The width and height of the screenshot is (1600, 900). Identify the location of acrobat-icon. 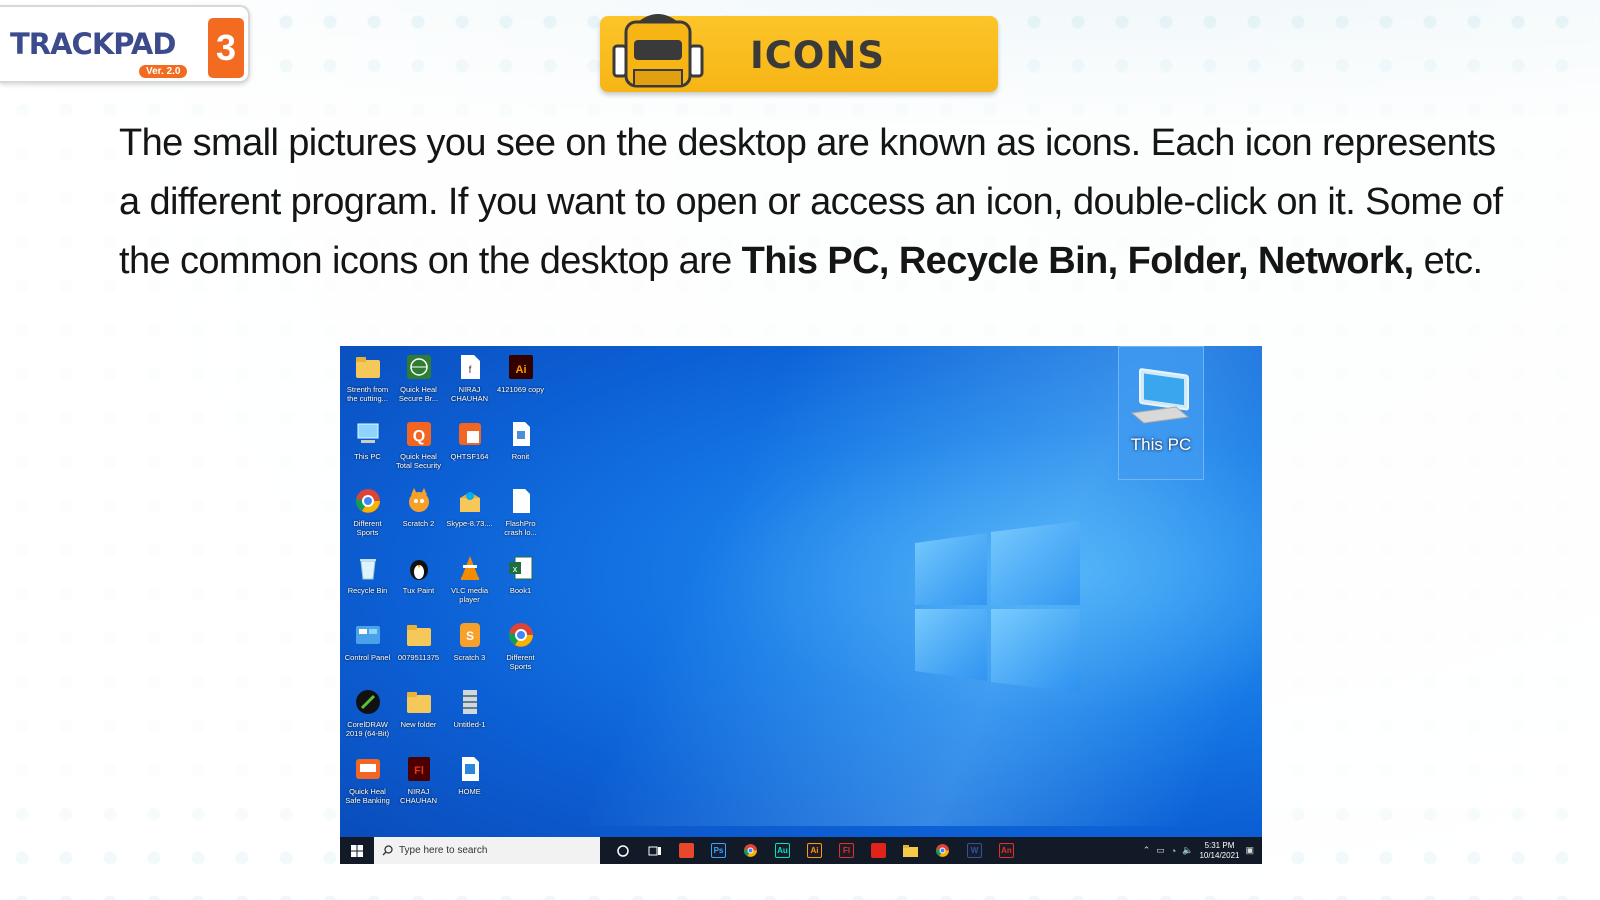
(878, 850).